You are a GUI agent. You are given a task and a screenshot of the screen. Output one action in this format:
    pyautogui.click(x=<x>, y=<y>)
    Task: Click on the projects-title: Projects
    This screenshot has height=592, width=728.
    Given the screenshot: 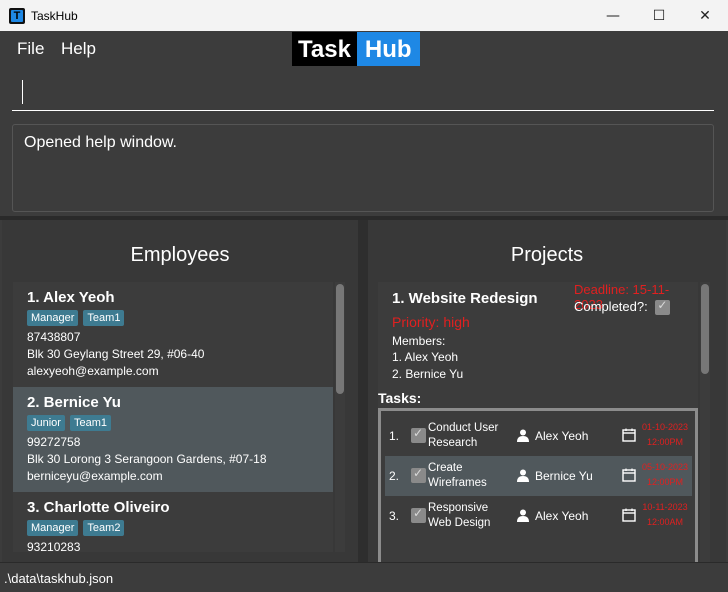 What is the action you would take?
    pyautogui.click(x=547, y=255)
    